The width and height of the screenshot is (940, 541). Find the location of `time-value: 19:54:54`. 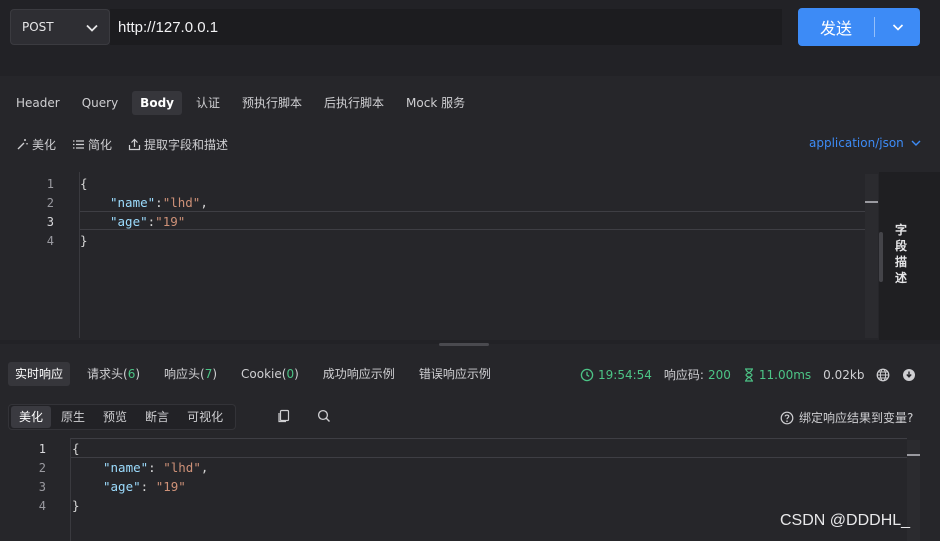

time-value: 19:54:54 is located at coordinates (625, 374).